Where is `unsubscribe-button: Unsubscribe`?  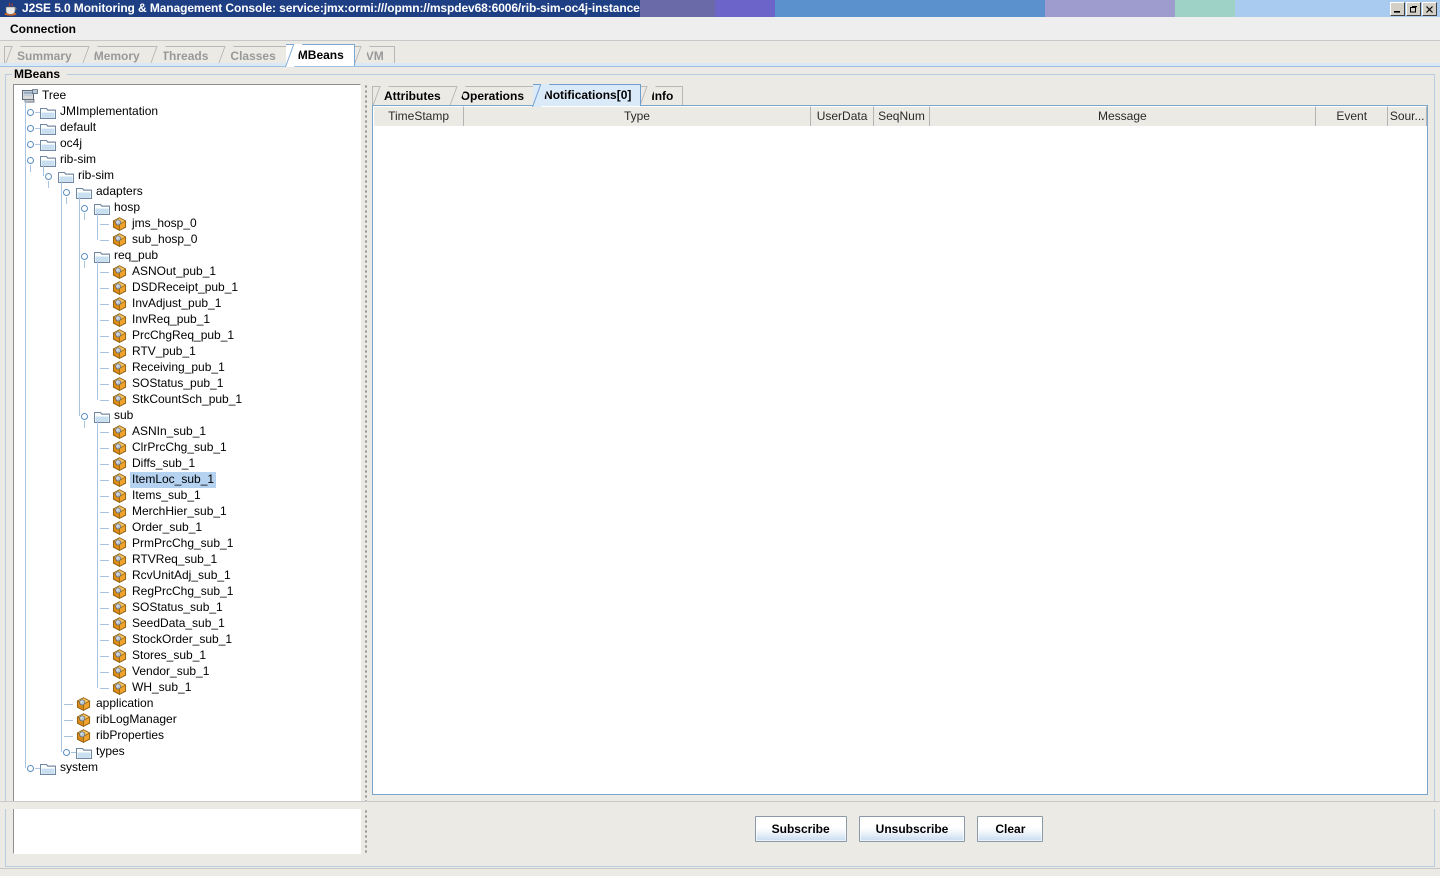
unsubscribe-button: Unsubscribe is located at coordinates (912, 829).